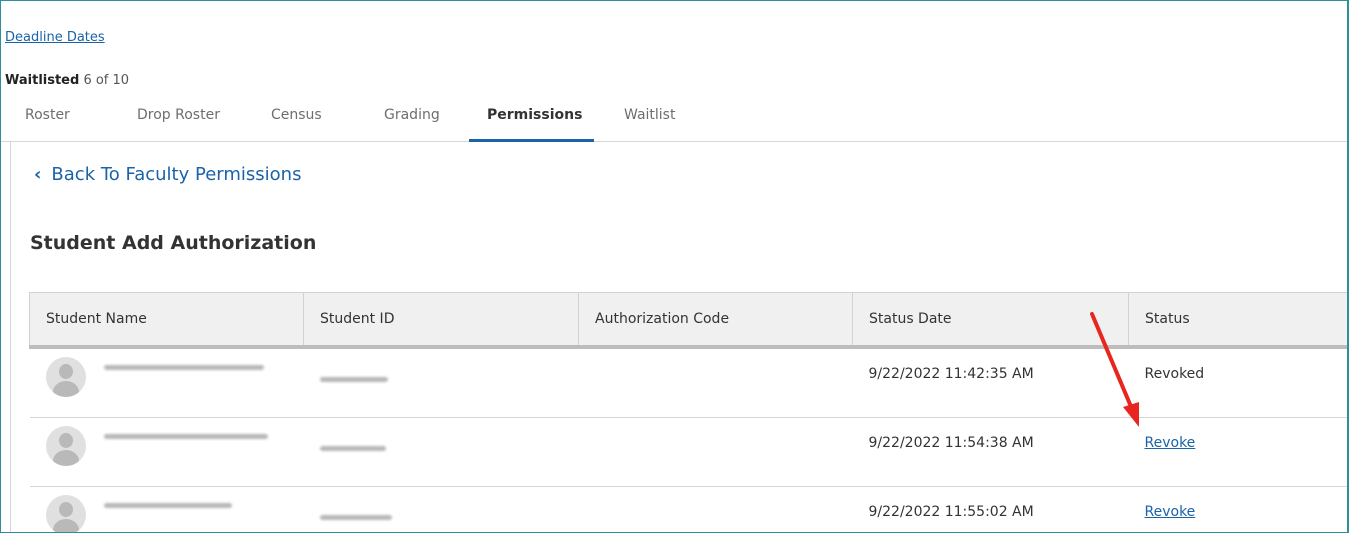 This screenshot has width=1352, height=535. What do you see at coordinates (1174, 374) in the screenshot?
I see `status-text: Revoked` at bounding box center [1174, 374].